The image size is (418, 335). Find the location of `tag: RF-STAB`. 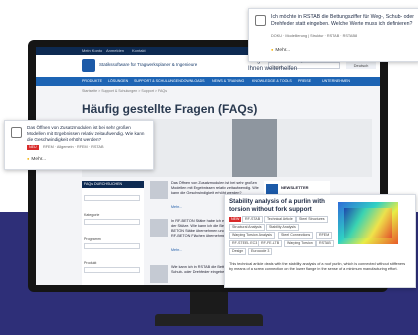

tag: RF-STAB is located at coordinates (253, 219).